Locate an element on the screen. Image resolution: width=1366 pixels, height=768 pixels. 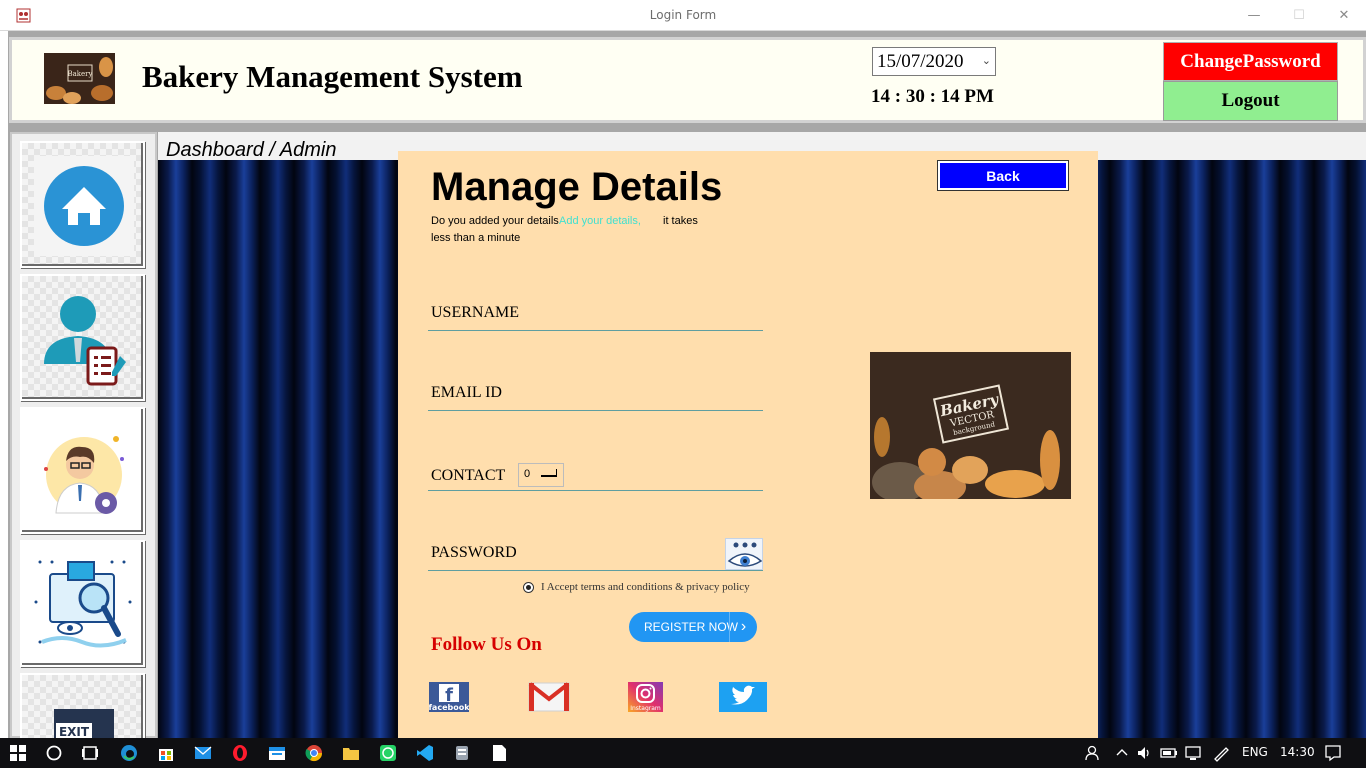
volume-icon is located at coordinates (1145, 753).